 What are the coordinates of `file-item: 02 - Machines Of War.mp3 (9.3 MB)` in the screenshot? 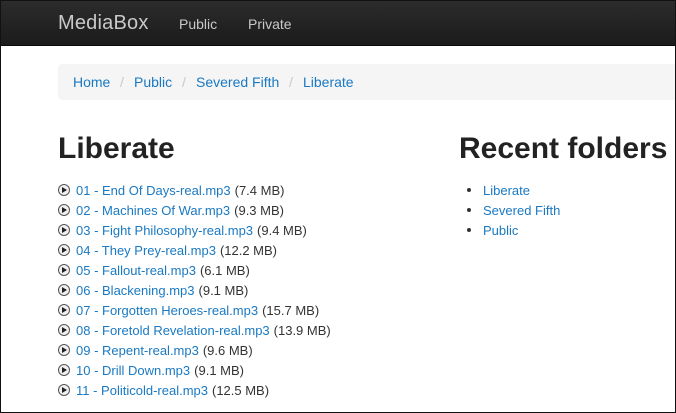 It's located at (194, 210).